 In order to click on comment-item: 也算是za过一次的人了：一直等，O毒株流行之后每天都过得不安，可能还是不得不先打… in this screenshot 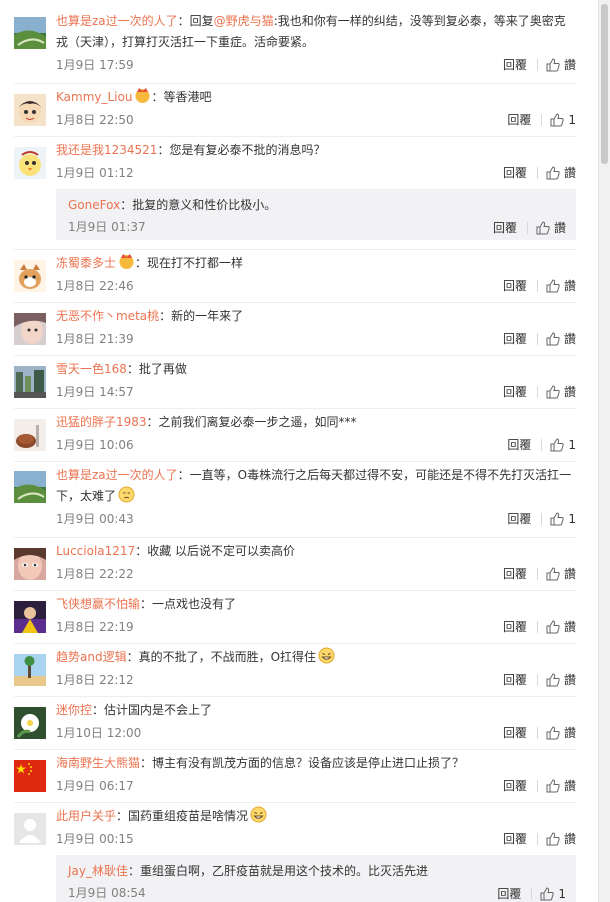, I will do `click(295, 500)`.